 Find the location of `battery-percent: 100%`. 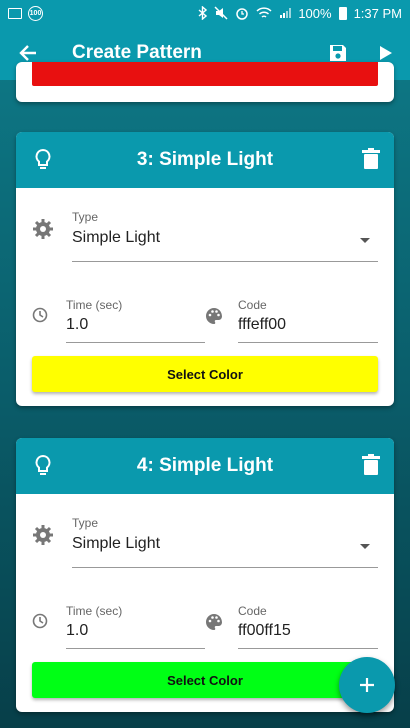

battery-percent: 100% is located at coordinates (315, 13).